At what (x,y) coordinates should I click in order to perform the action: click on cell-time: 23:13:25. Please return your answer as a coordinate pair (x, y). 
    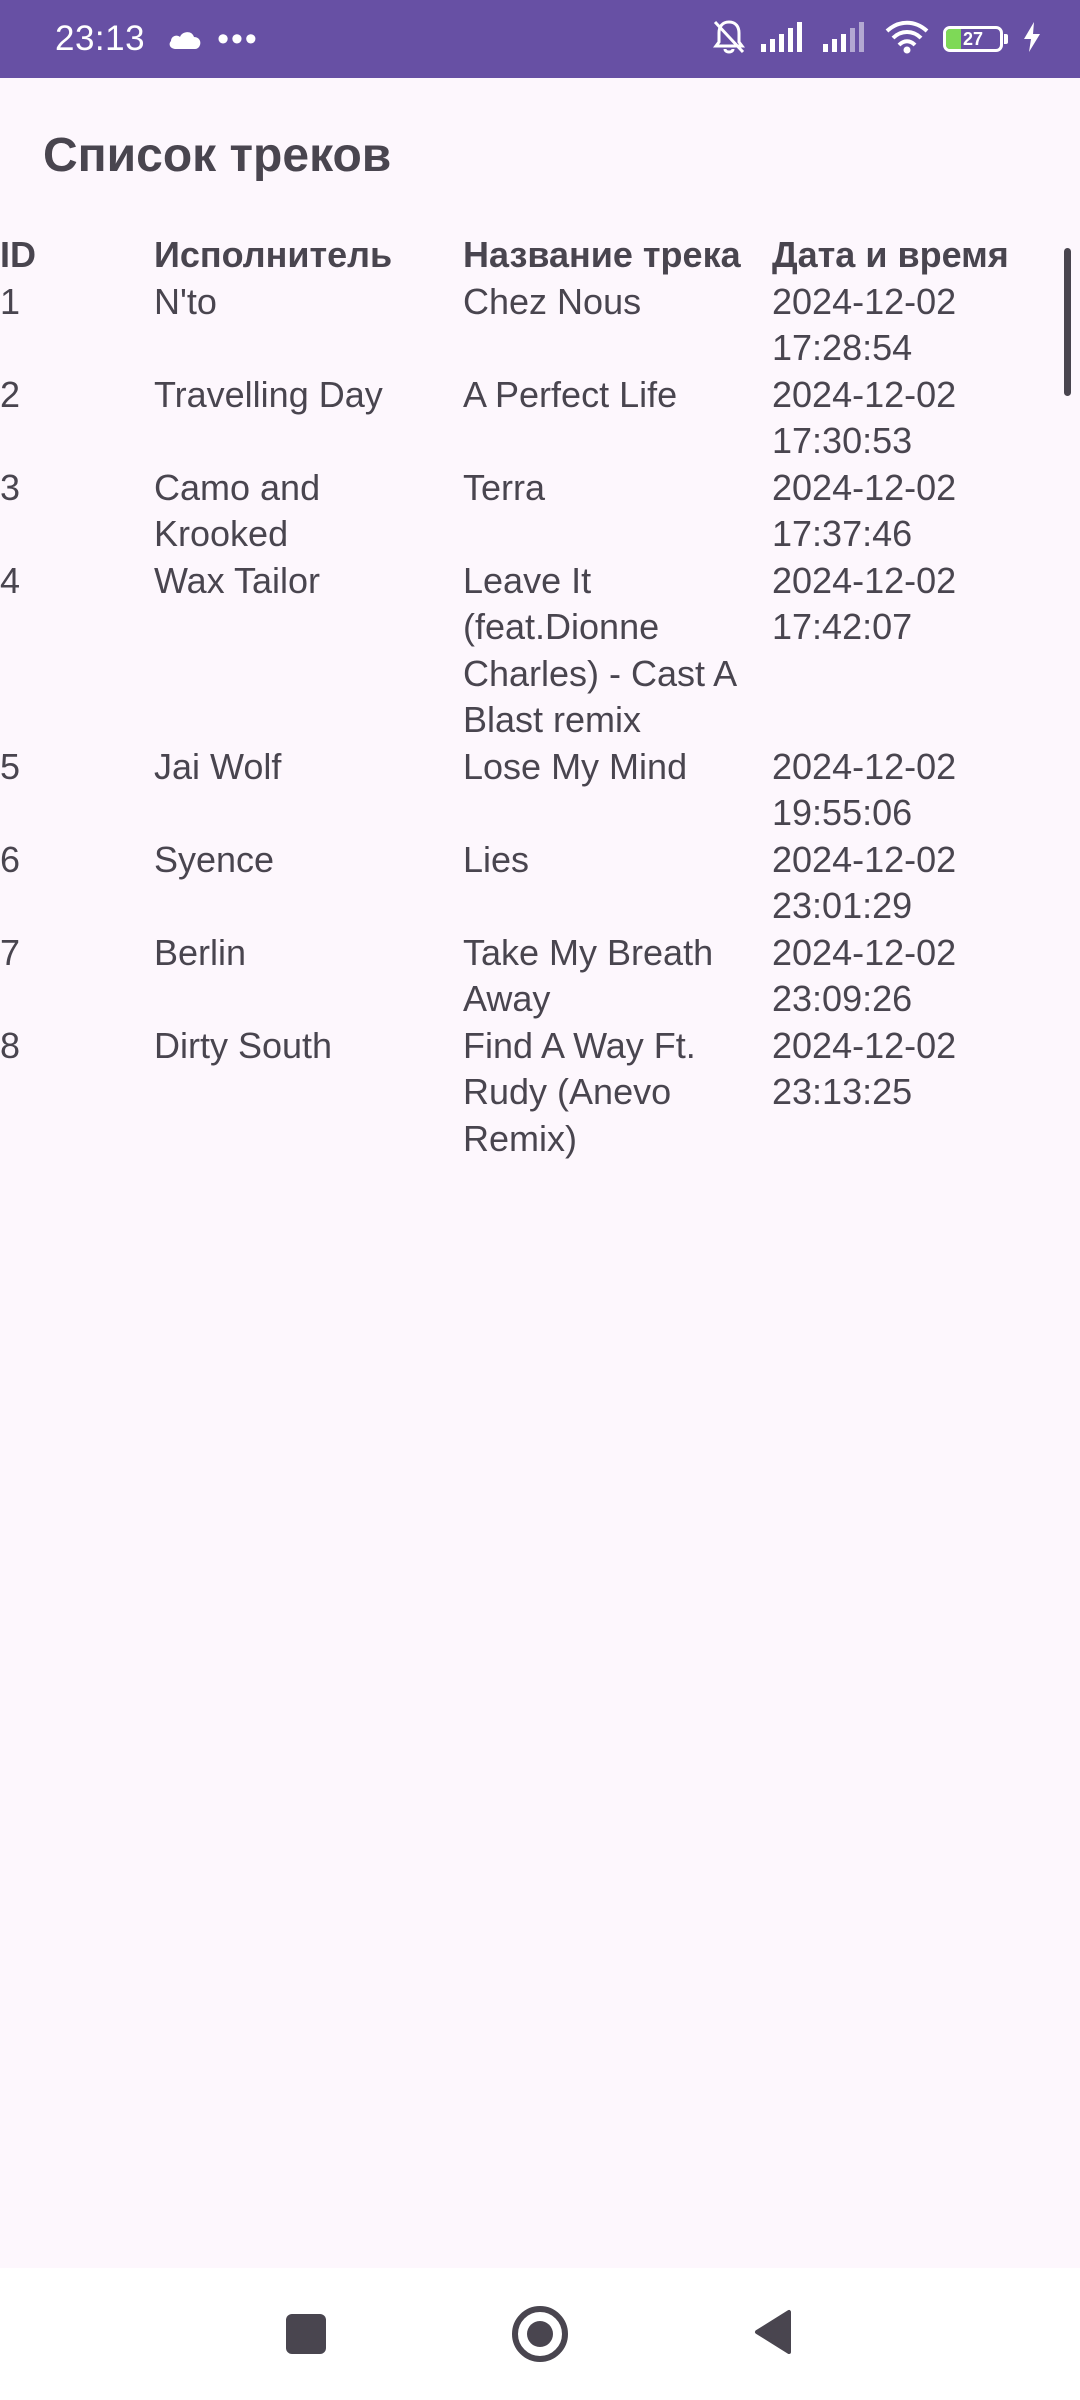
    Looking at the image, I should click on (842, 1091).